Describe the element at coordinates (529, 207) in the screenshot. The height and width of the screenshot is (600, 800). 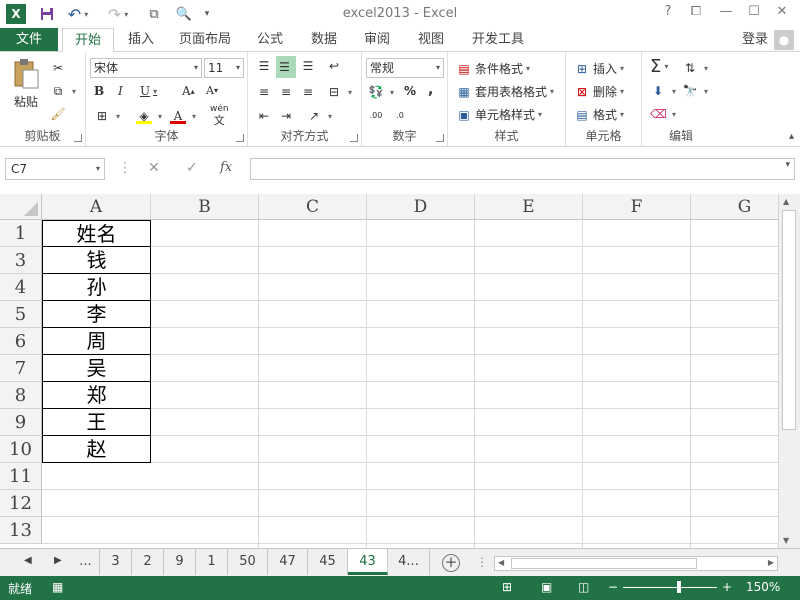
I see `column-header-e: E` at that location.